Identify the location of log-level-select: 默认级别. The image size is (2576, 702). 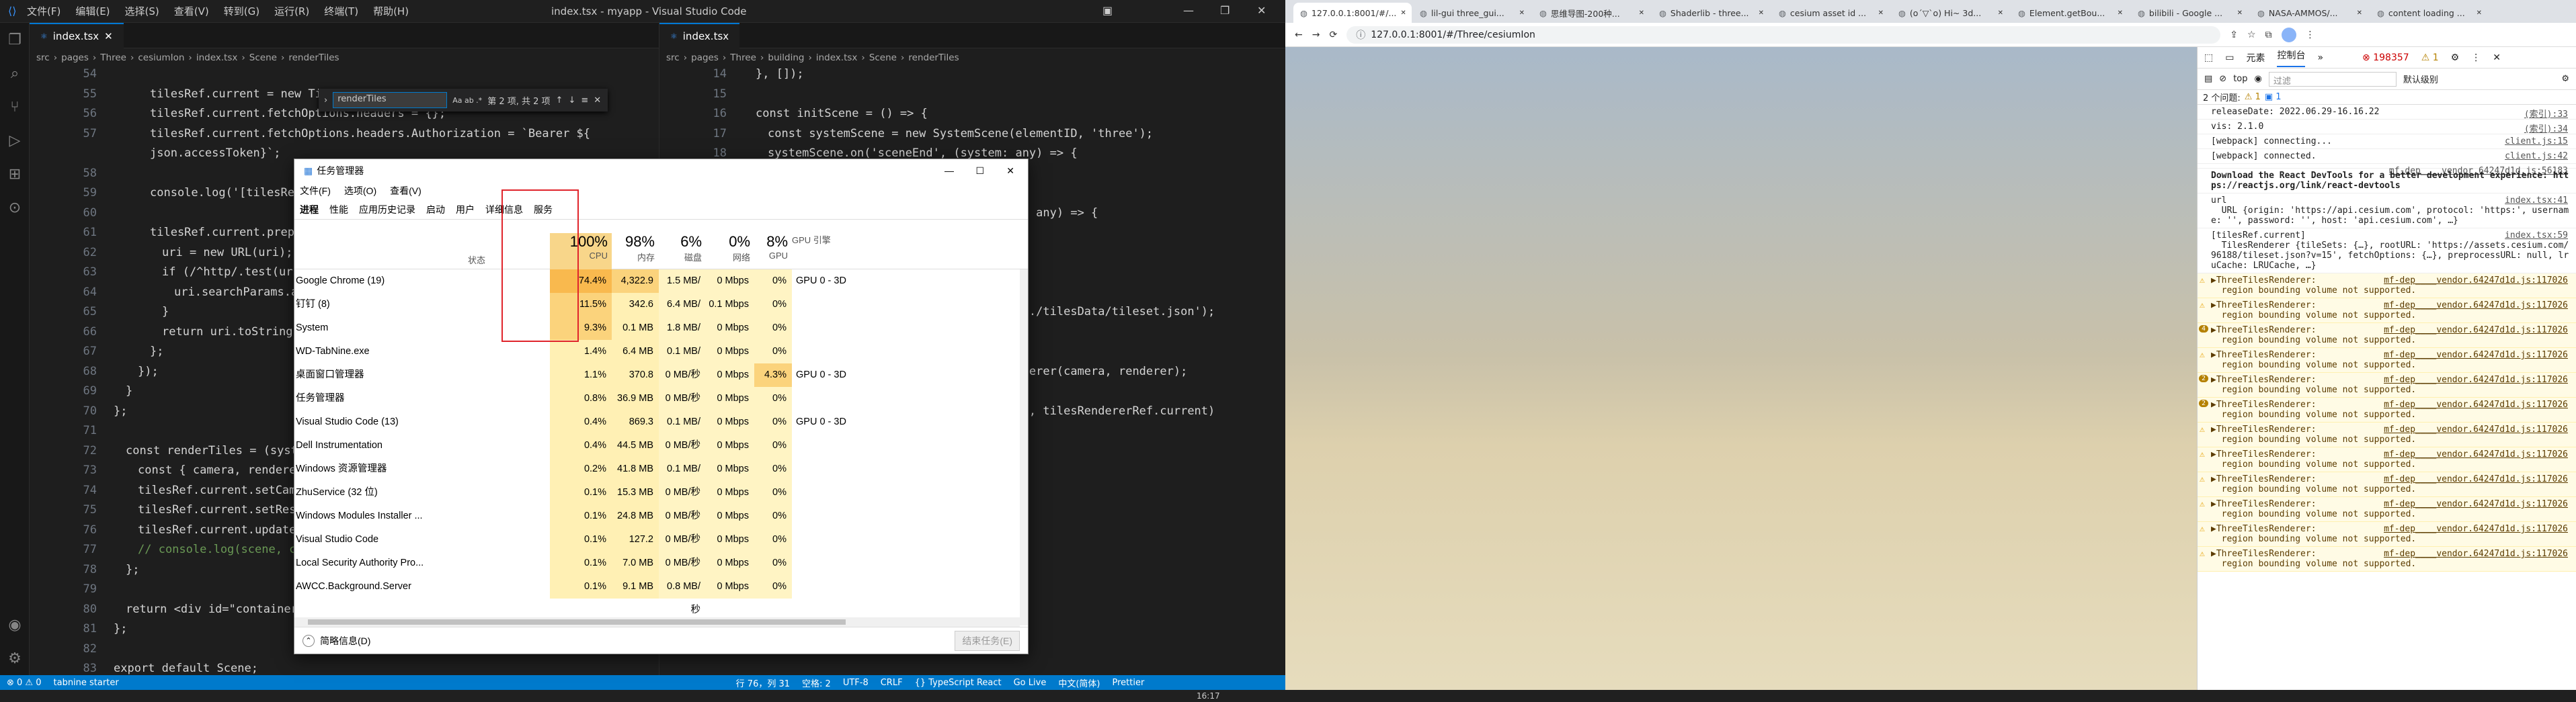
(2420, 79).